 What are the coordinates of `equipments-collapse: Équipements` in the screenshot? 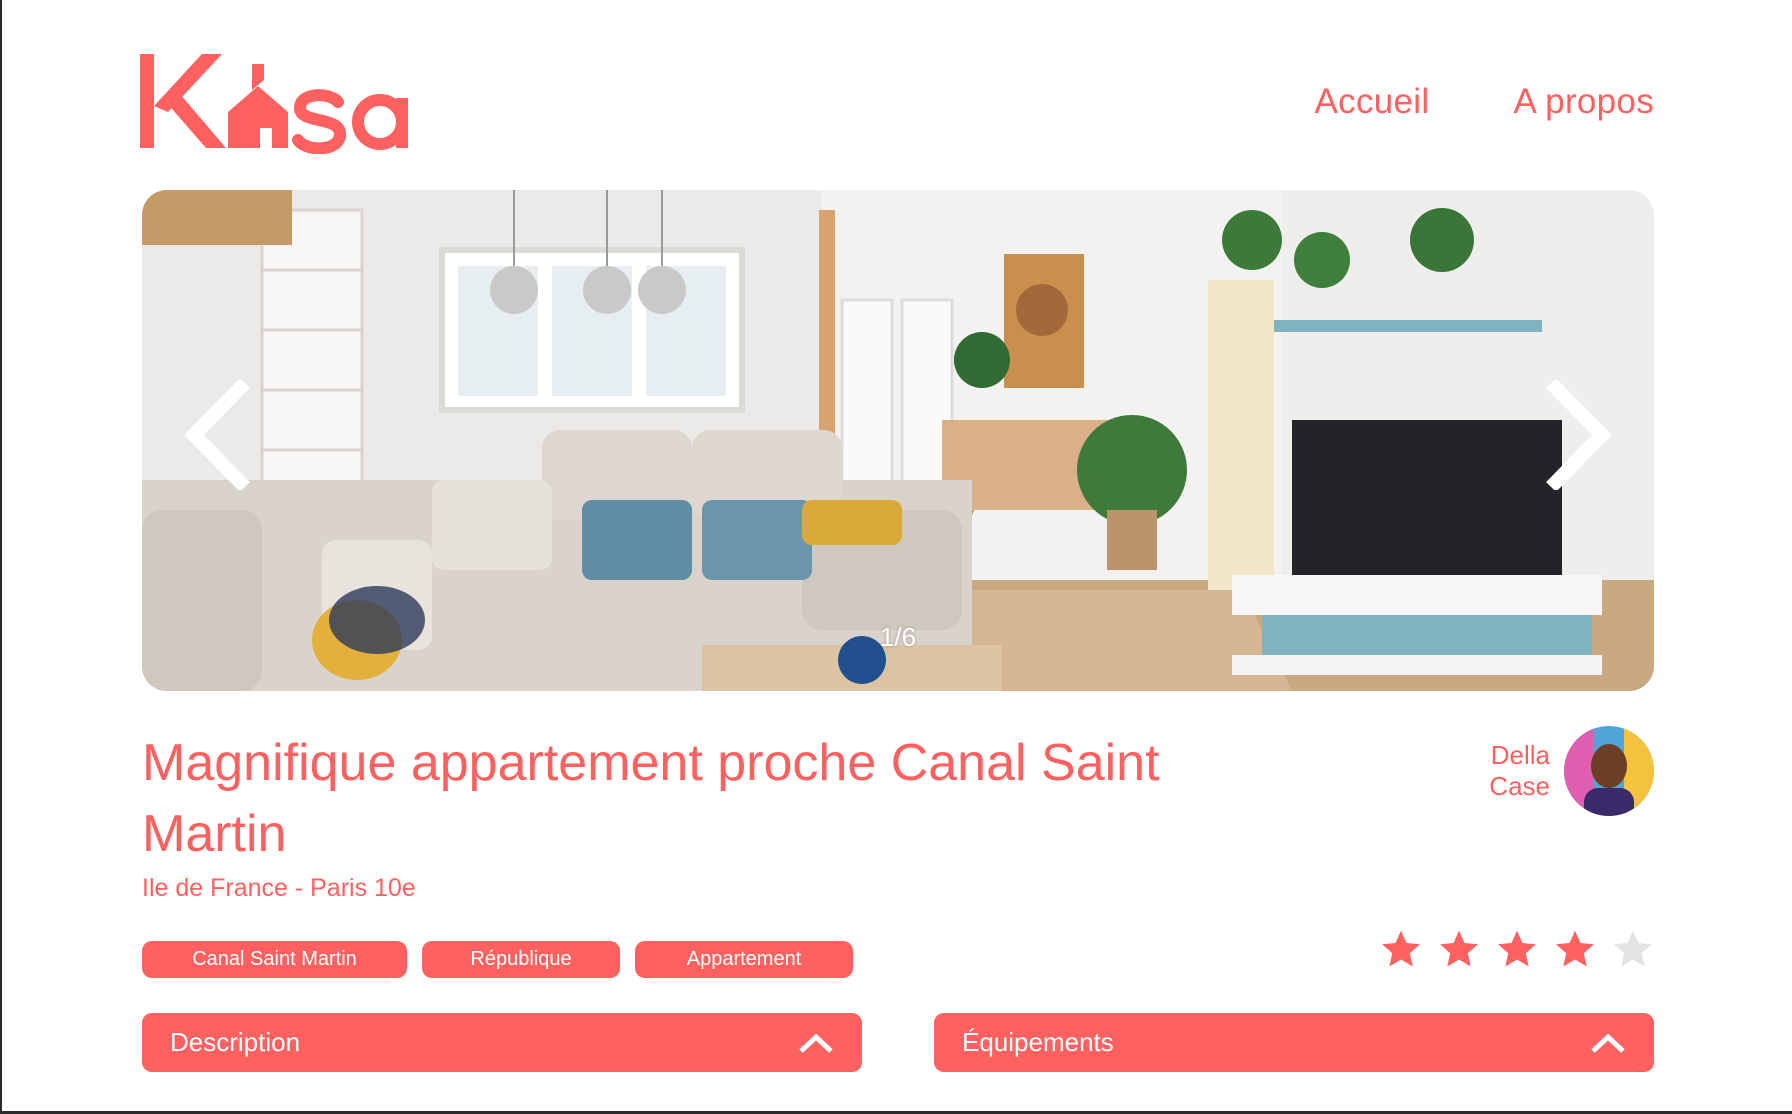 It's located at (1294, 1042).